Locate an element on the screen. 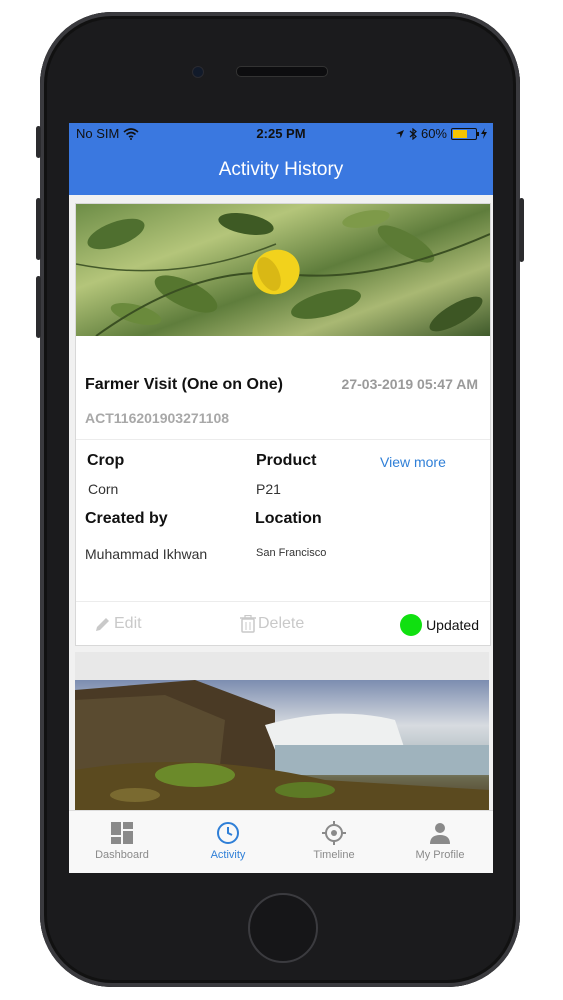 The image size is (563, 1000). app-bar: Activity History is located at coordinates (281, 170).